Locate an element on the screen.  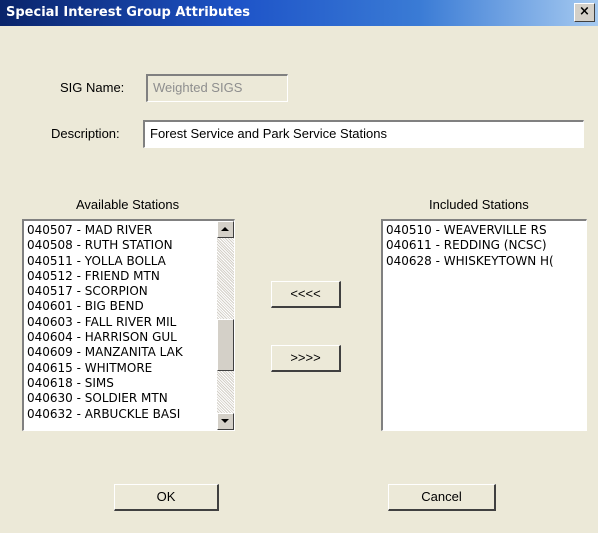
scroll-down-button is located at coordinates (225, 421).